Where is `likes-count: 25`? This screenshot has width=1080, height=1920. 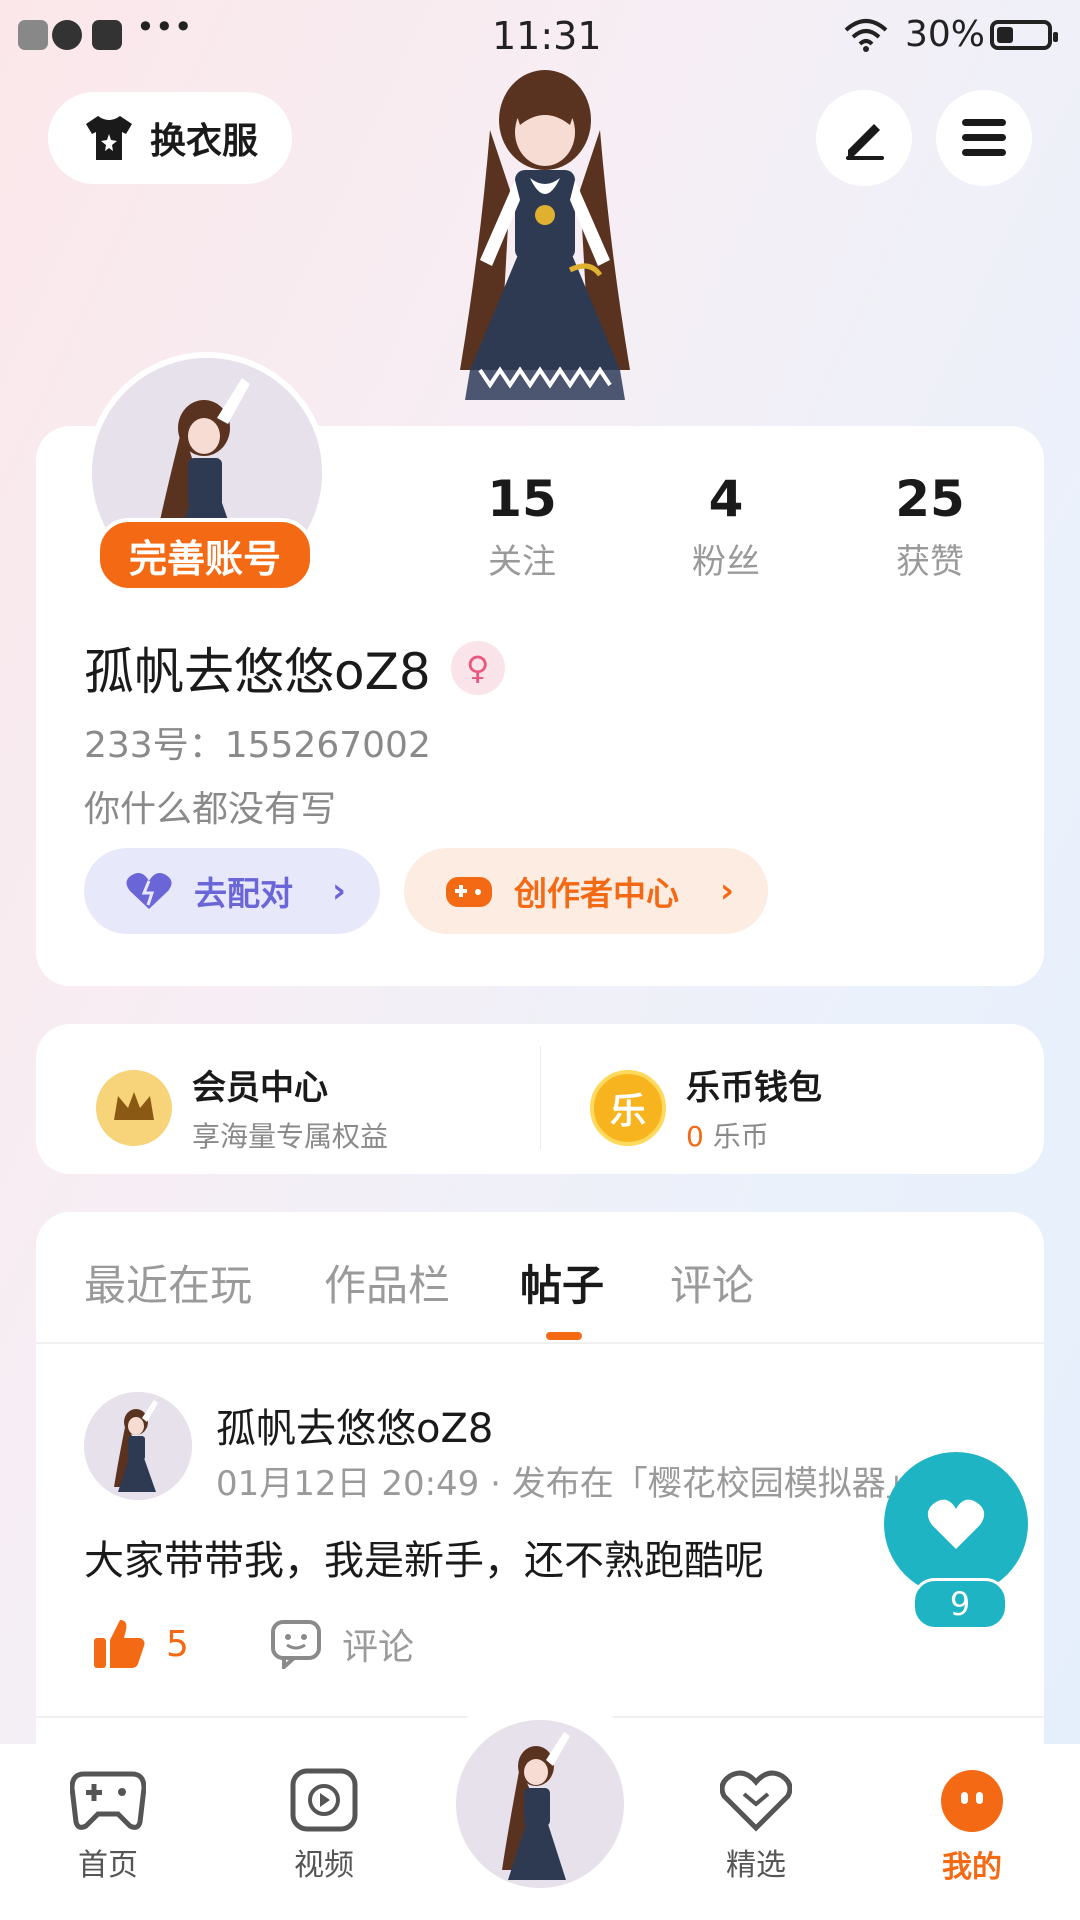 likes-count: 25 is located at coordinates (930, 499).